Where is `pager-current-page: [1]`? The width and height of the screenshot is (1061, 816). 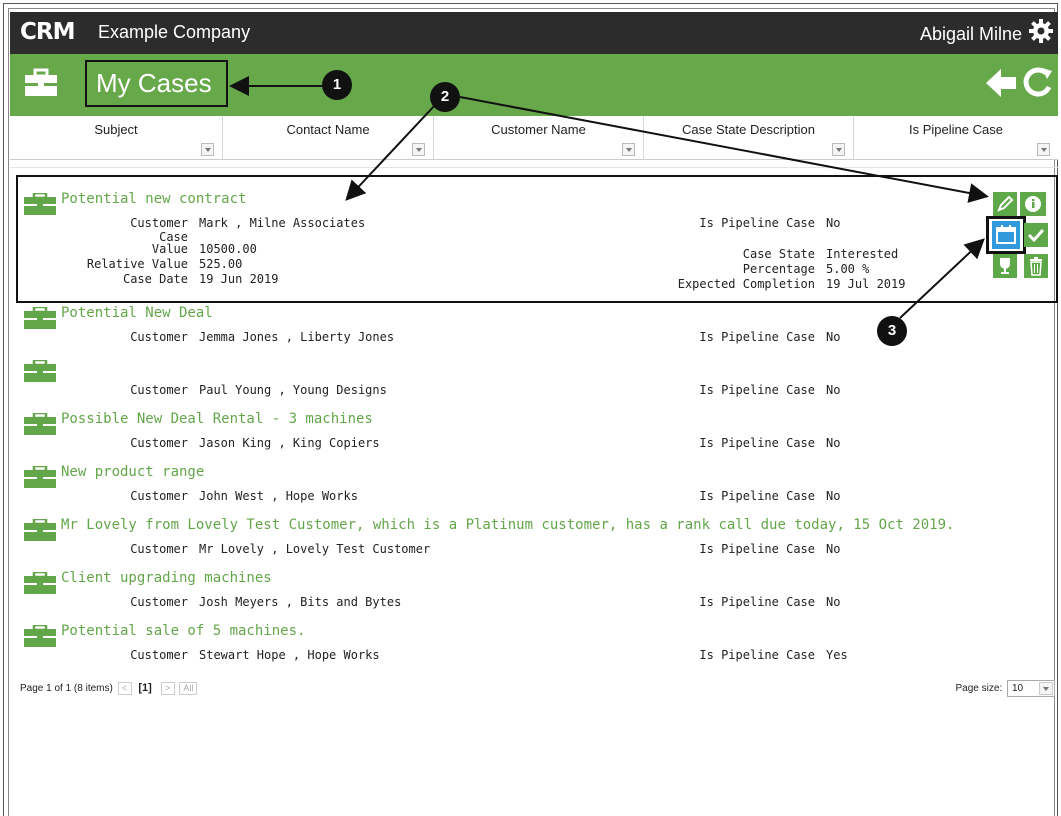 pager-current-page: [1] is located at coordinates (144, 688).